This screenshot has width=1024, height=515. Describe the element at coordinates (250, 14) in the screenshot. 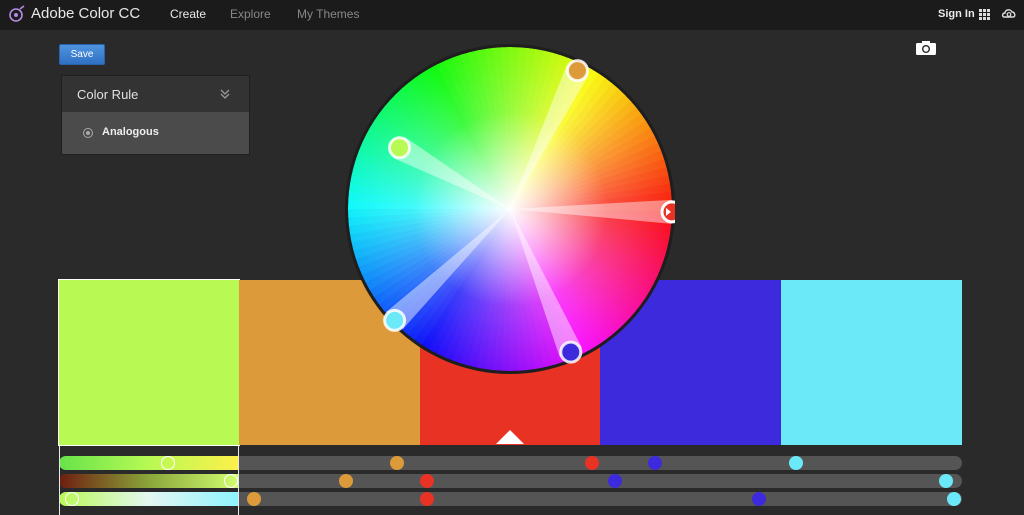

I see `nav-explore: Explore` at that location.